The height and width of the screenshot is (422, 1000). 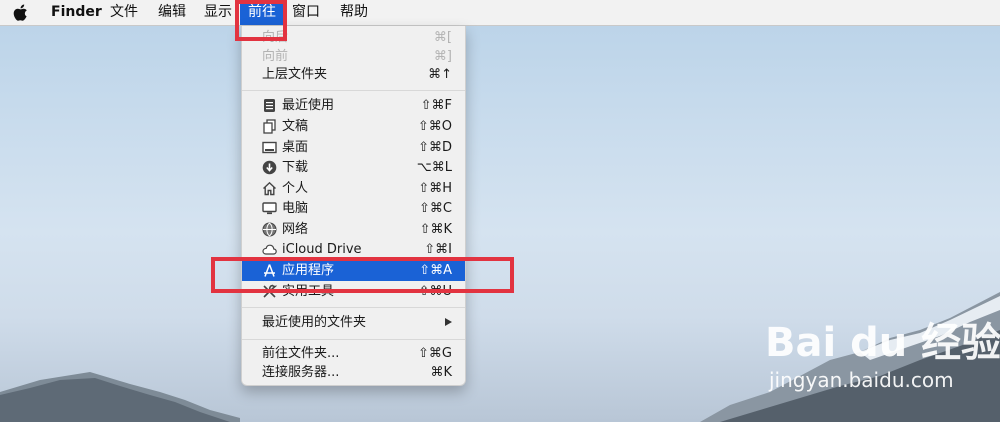 What do you see at coordinates (435, 147) in the screenshot?
I see `shortcut: ⇧⌘D` at bounding box center [435, 147].